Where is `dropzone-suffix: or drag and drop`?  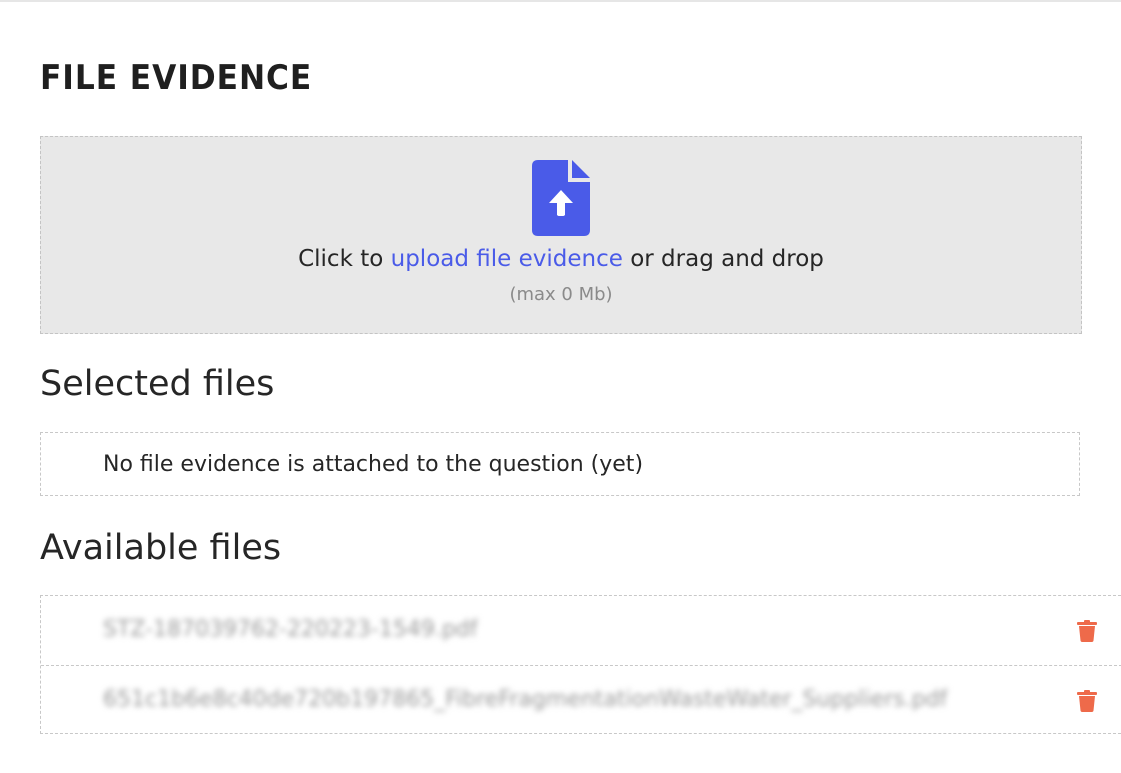 dropzone-suffix: or drag and drop is located at coordinates (723, 259).